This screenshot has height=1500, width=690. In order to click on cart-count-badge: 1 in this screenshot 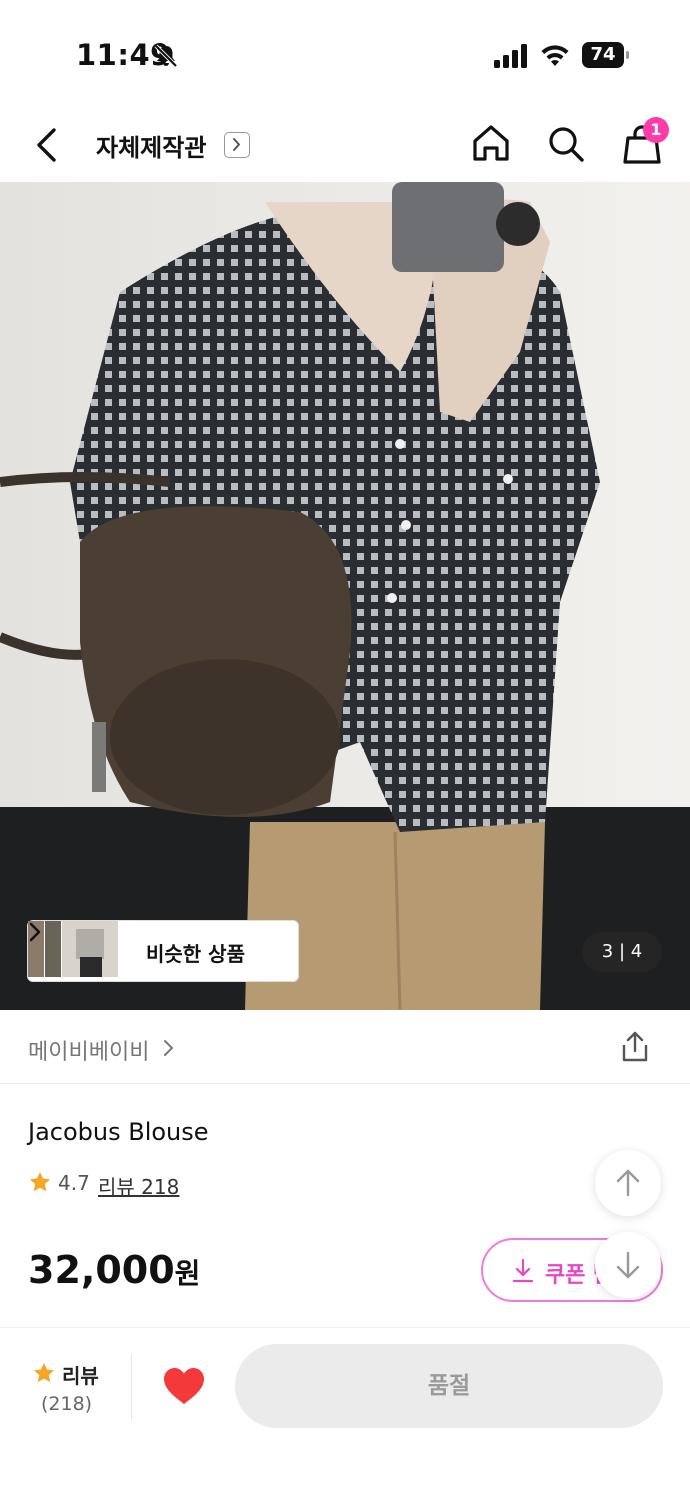, I will do `click(656, 130)`.